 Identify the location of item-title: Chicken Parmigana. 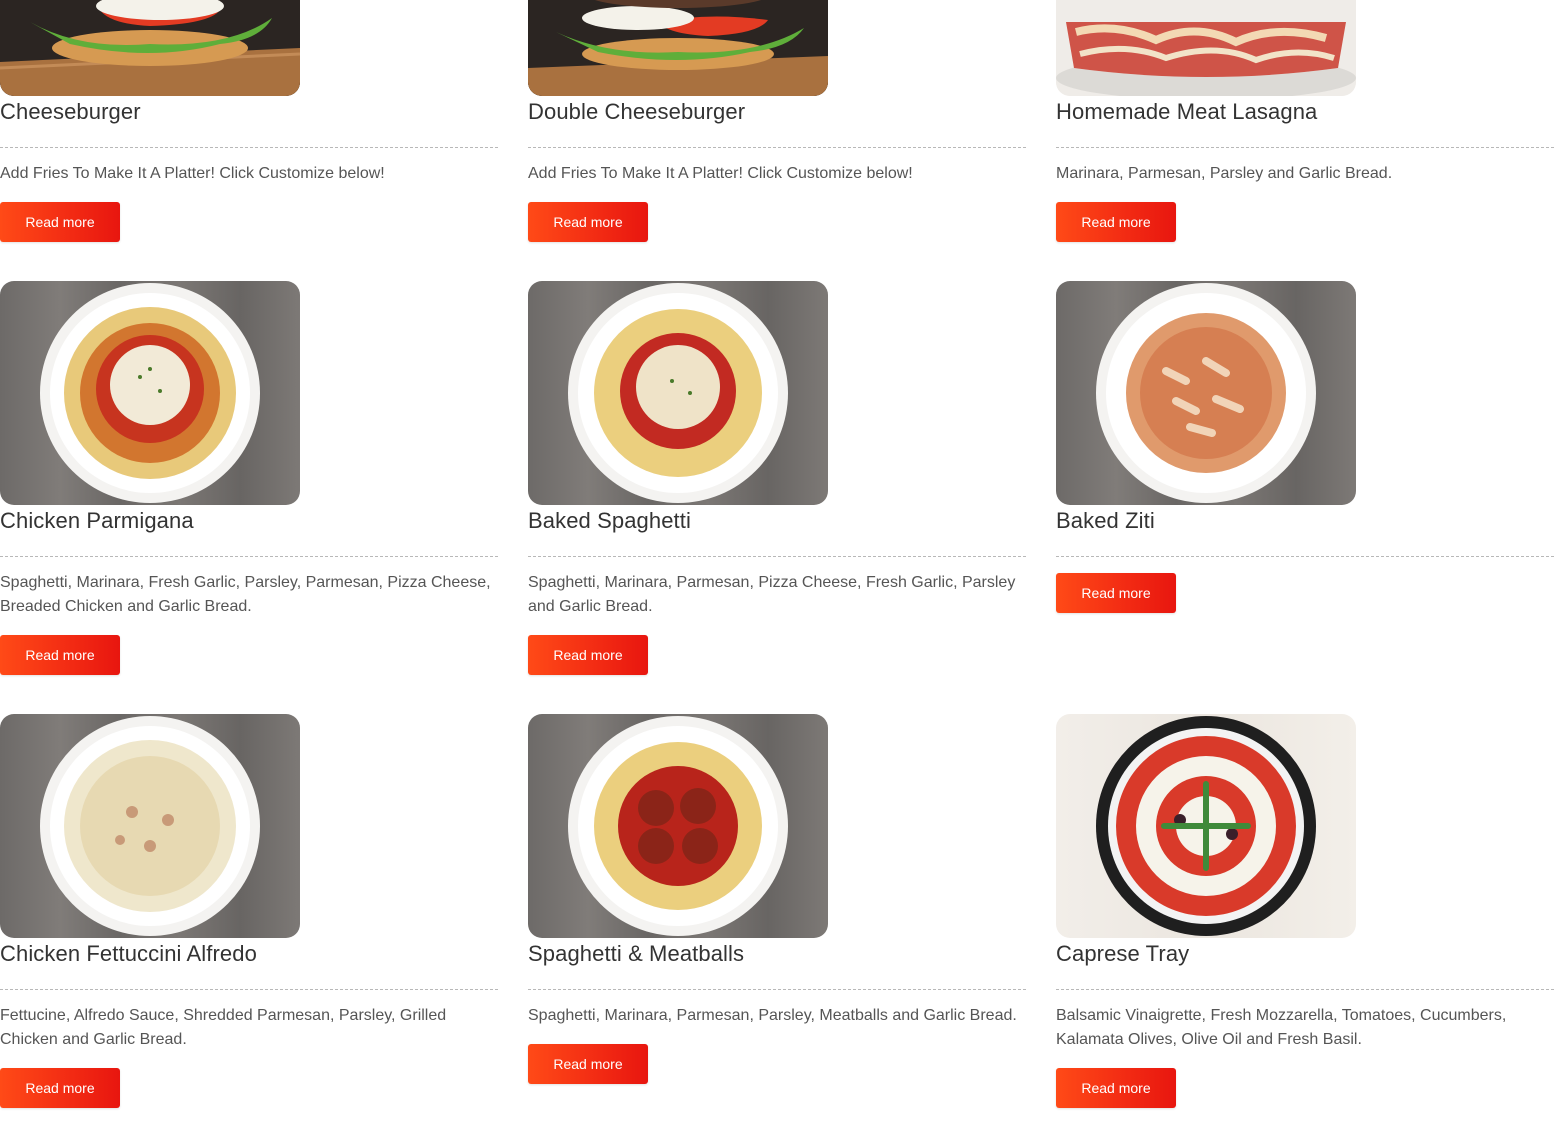
(97, 520).